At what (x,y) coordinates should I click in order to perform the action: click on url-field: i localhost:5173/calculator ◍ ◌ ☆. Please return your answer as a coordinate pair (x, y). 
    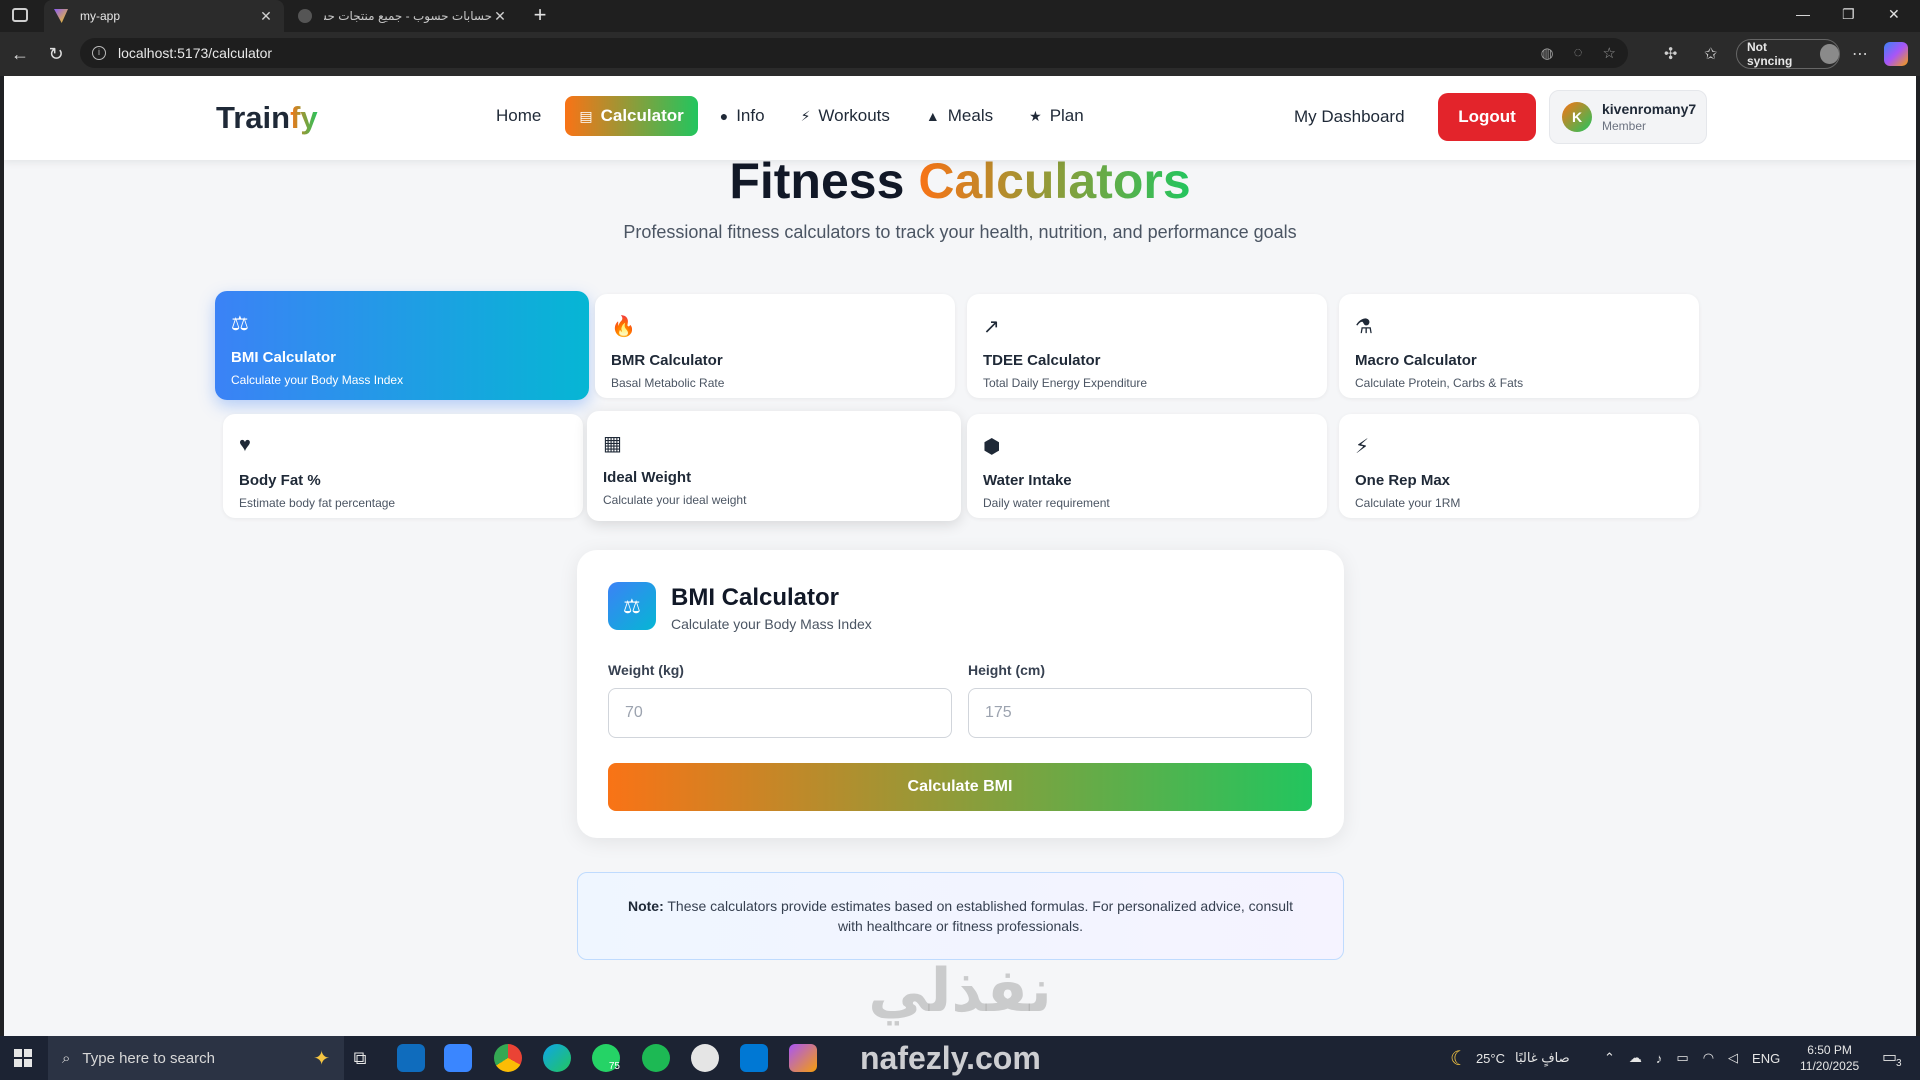
    Looking at the image, I should click on (854, 53).